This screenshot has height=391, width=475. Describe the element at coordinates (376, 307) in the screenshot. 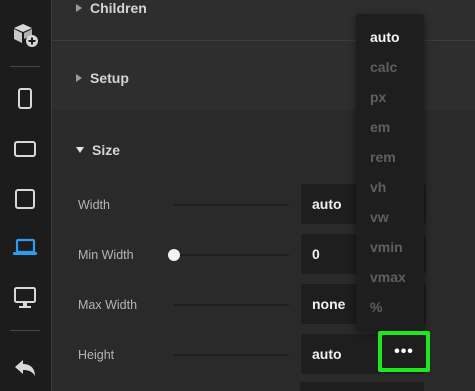

I see `unit-option-percent: %` at that location.